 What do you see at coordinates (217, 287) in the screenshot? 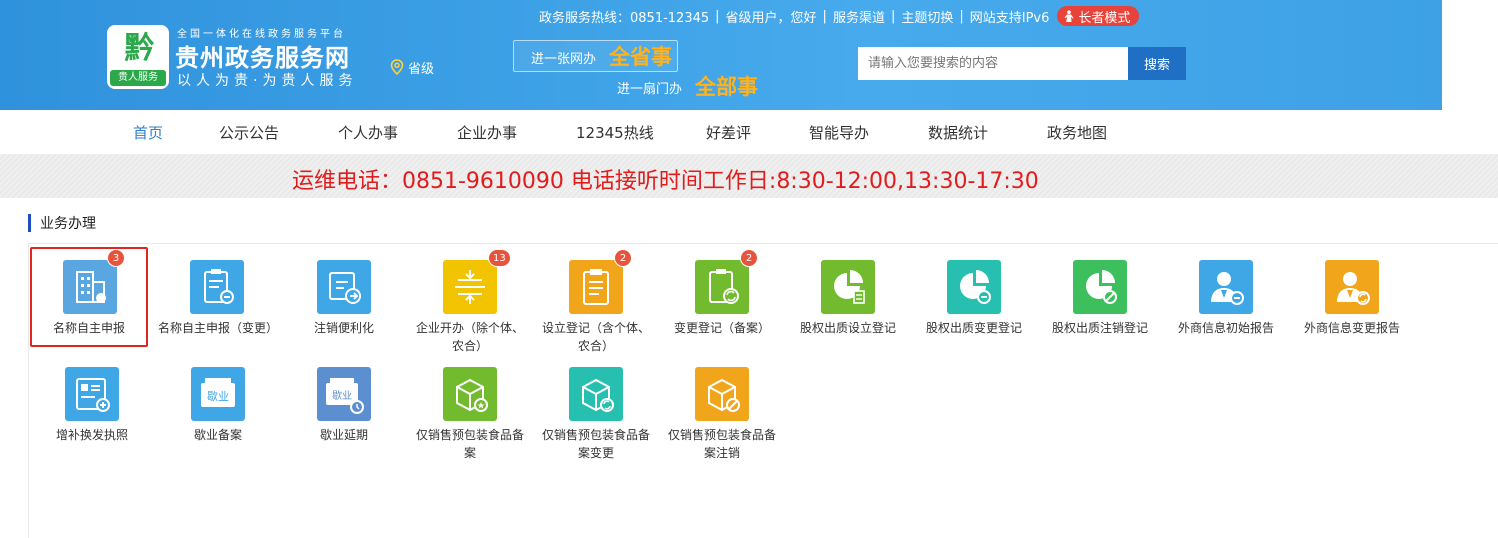
I see `clipboard-minus-icon` at bounding box center [217, 287].